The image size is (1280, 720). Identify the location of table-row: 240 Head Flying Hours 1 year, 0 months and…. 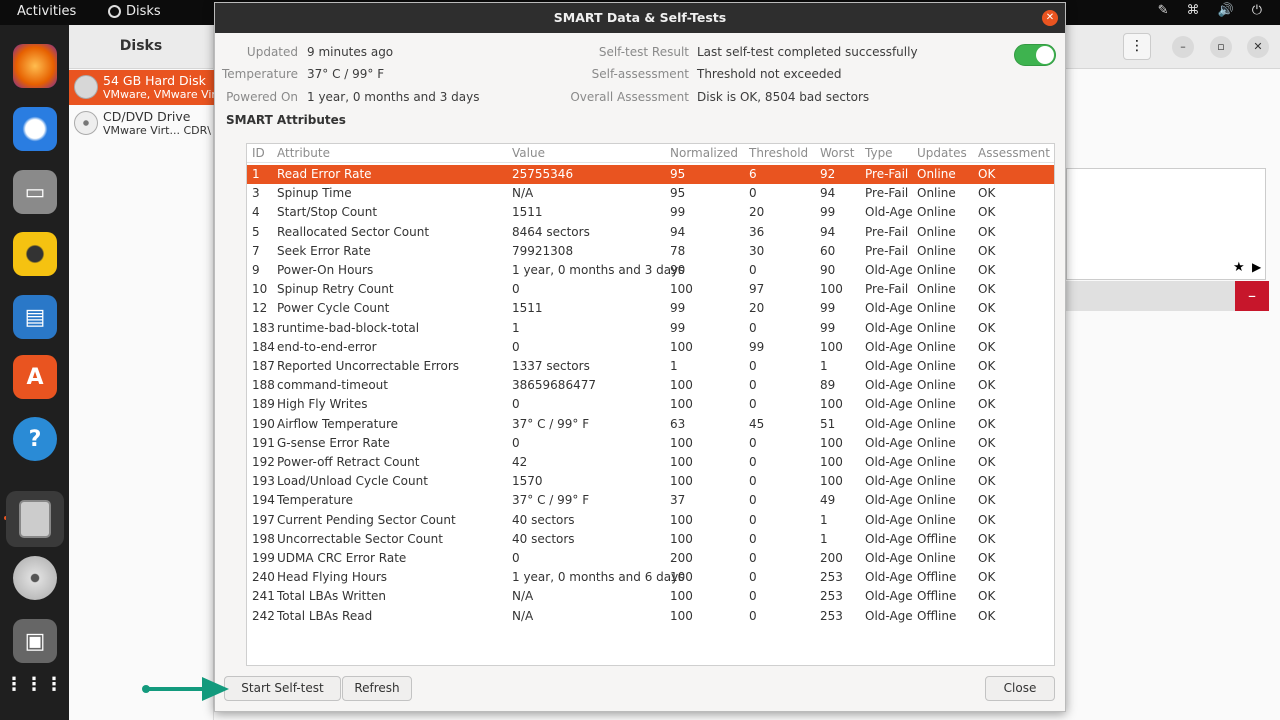
(650, 577).